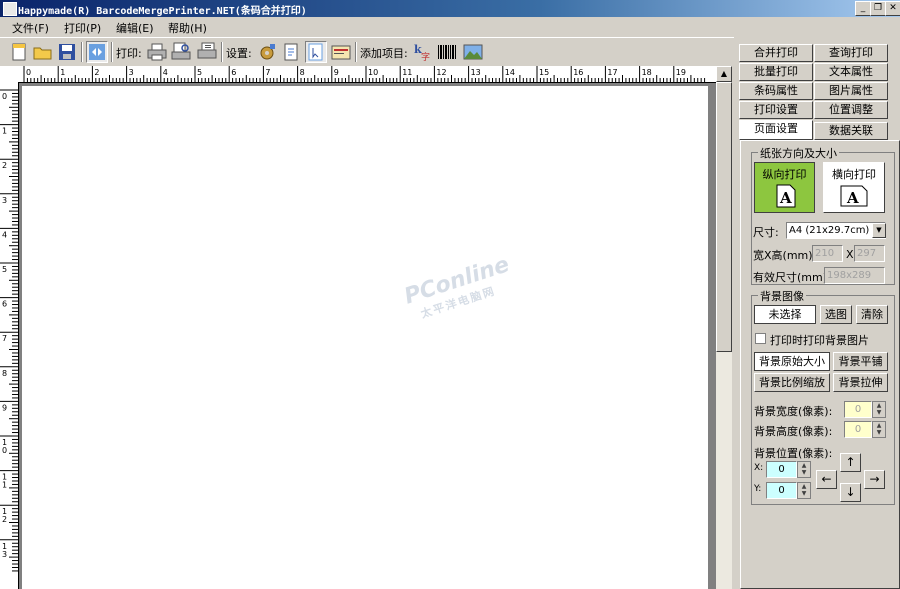 The image size is (900, 589). What do you see at coordinates (860, 382) in the screenshot?
I see `bg-stretch-button: 背景拉伸` at bounding box center [860, 382].